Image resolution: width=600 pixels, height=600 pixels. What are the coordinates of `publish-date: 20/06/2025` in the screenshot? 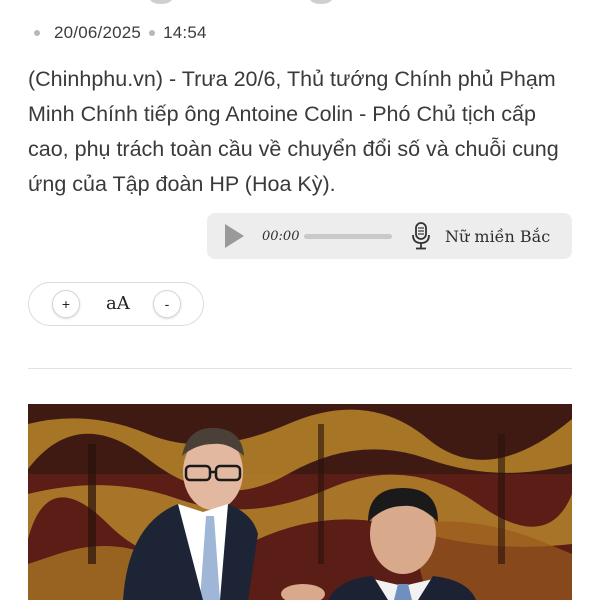 It's located at (98, 32).